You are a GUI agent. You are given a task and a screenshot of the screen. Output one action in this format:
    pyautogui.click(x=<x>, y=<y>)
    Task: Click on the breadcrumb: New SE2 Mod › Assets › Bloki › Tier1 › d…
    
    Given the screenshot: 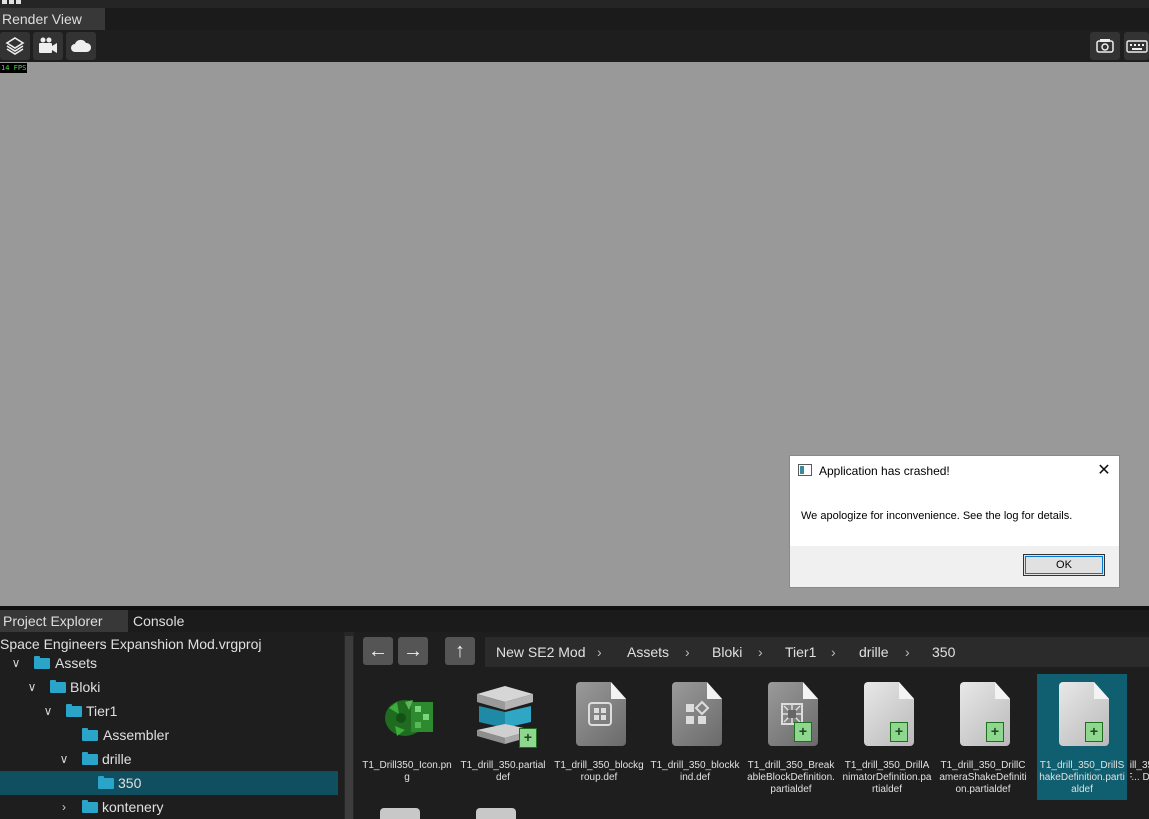 What is the action you would take?
    pyautogui.click(x=817, y=652)
    